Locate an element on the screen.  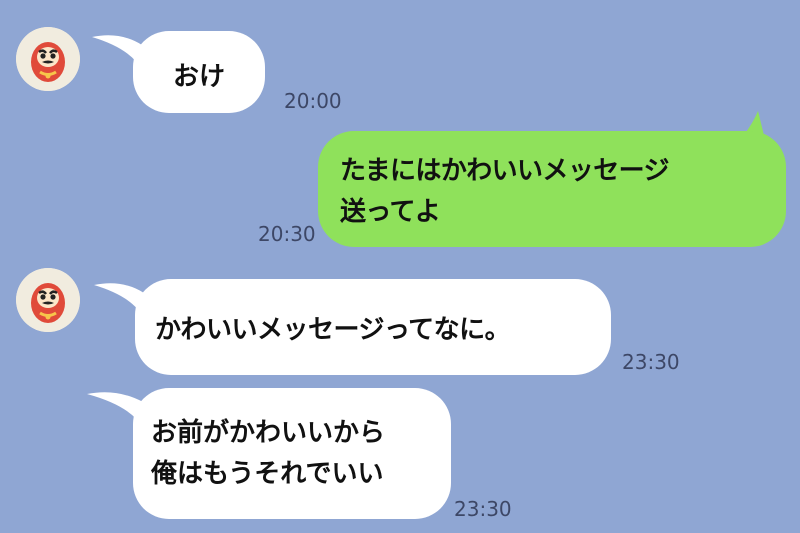
message-bubble-incoming: かわいいメッセージってなに。 is located at coordinates (373, 327).